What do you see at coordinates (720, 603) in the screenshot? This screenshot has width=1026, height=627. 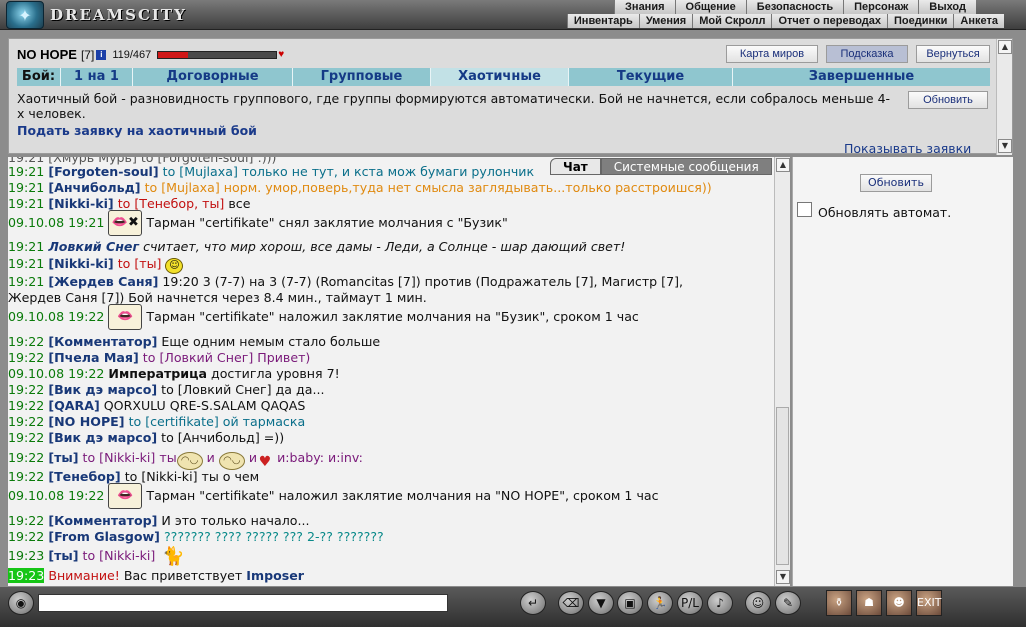 I see `sound-icon: ♪` at bounding box center [720, 603].